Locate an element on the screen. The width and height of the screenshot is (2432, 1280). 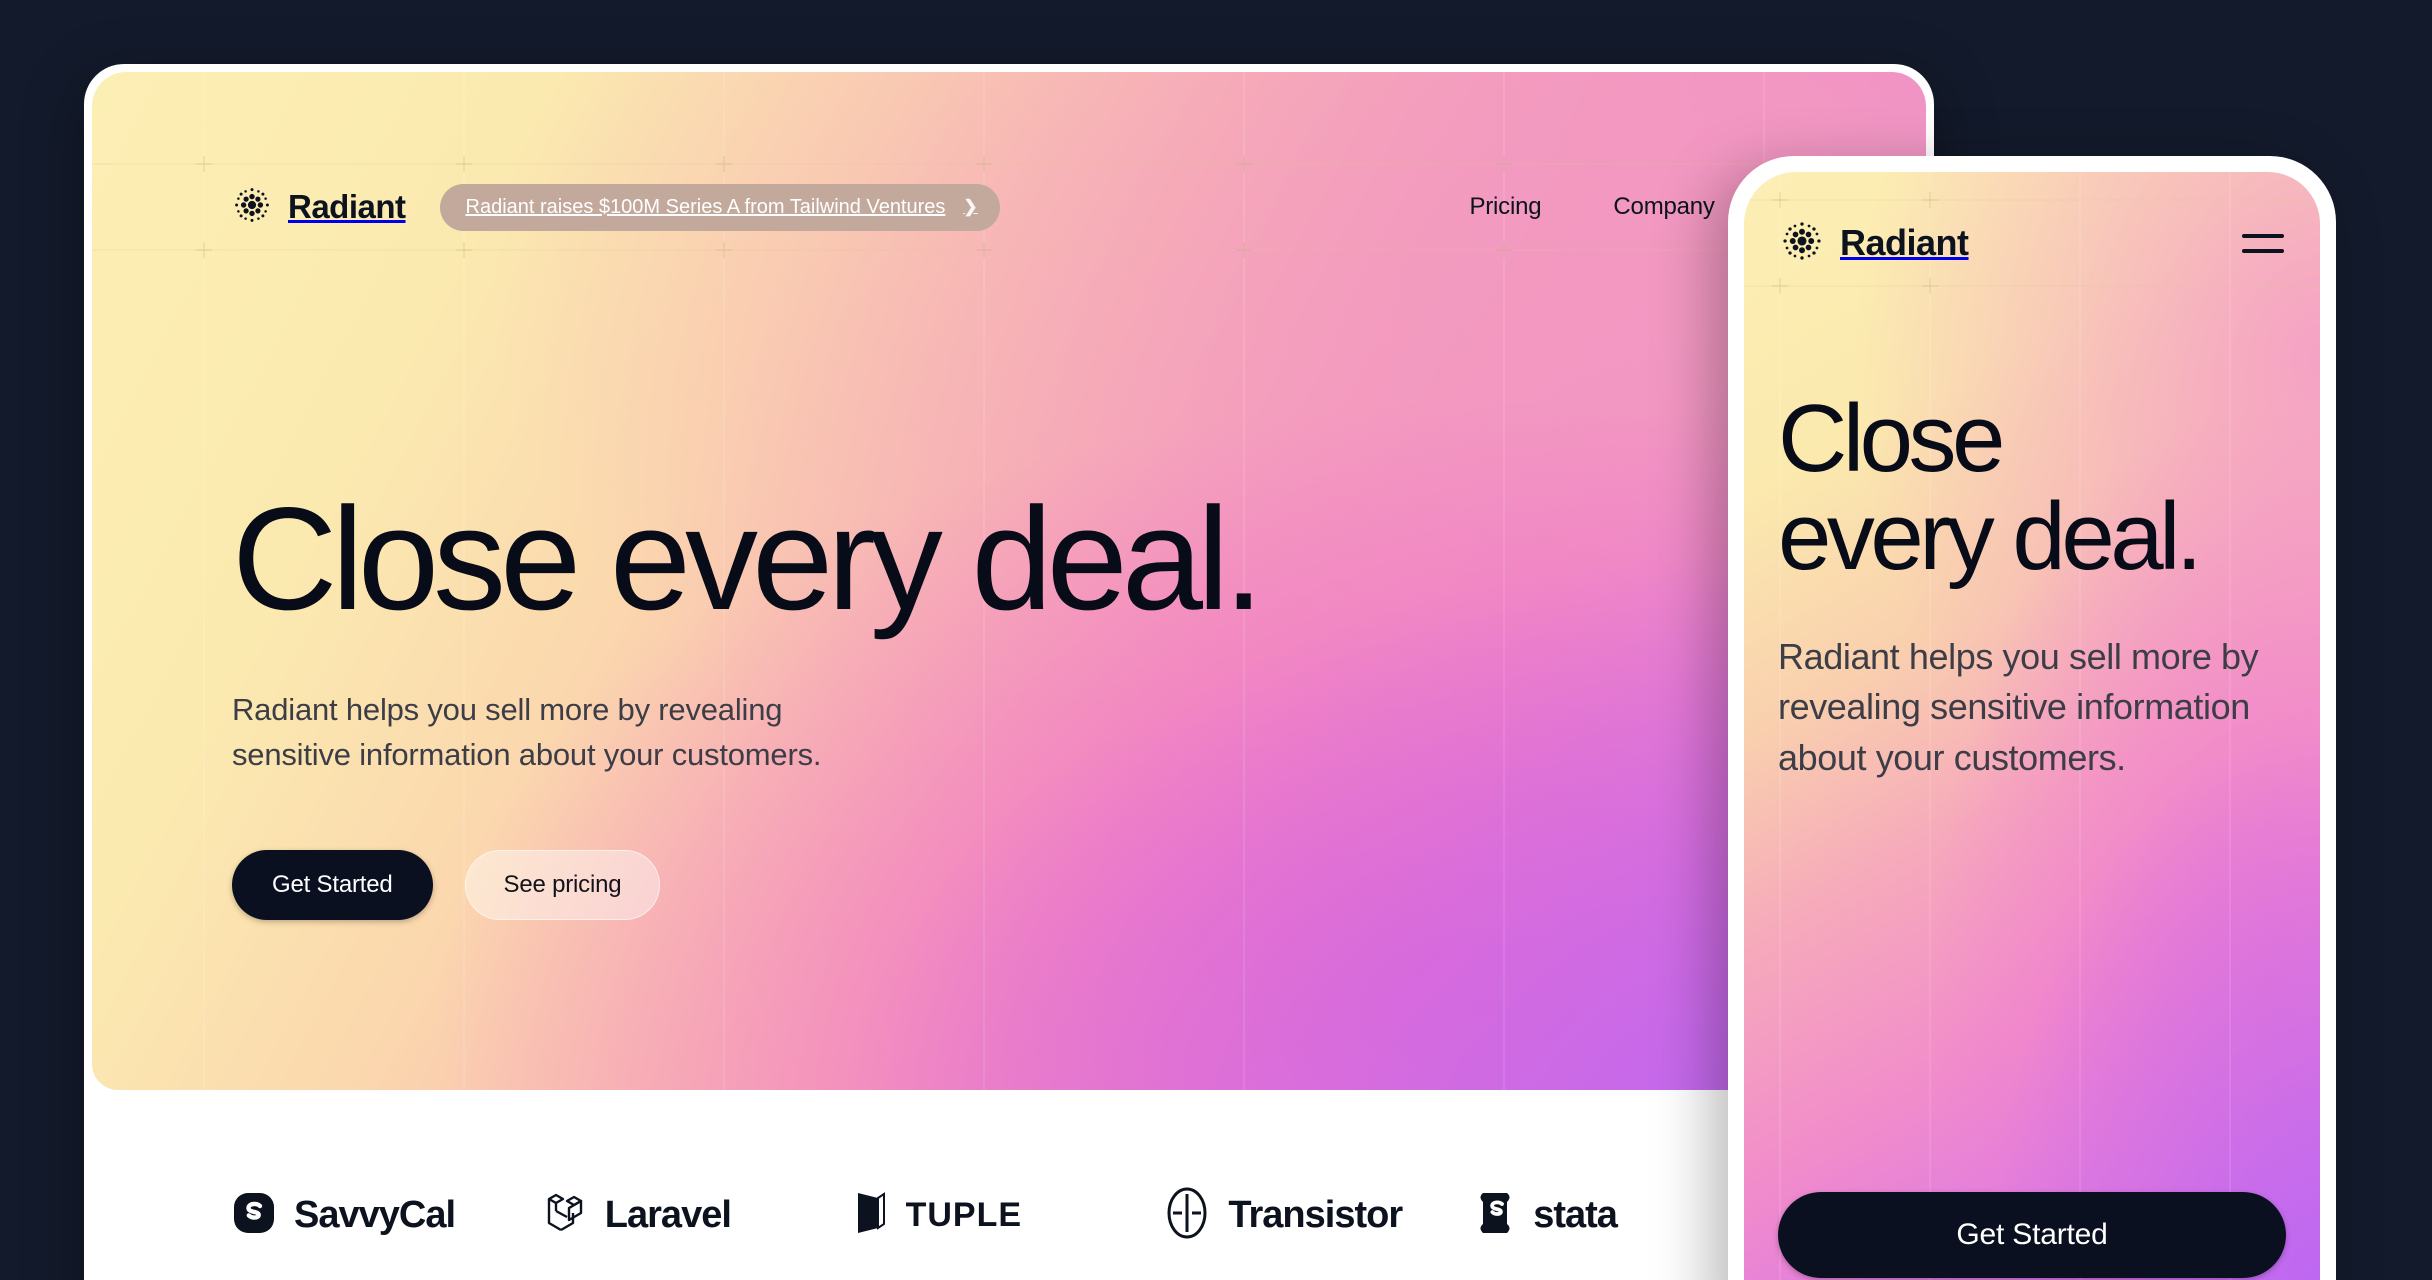
phone-get-started-button: Get Started is located at coordinates (2032, 1235).